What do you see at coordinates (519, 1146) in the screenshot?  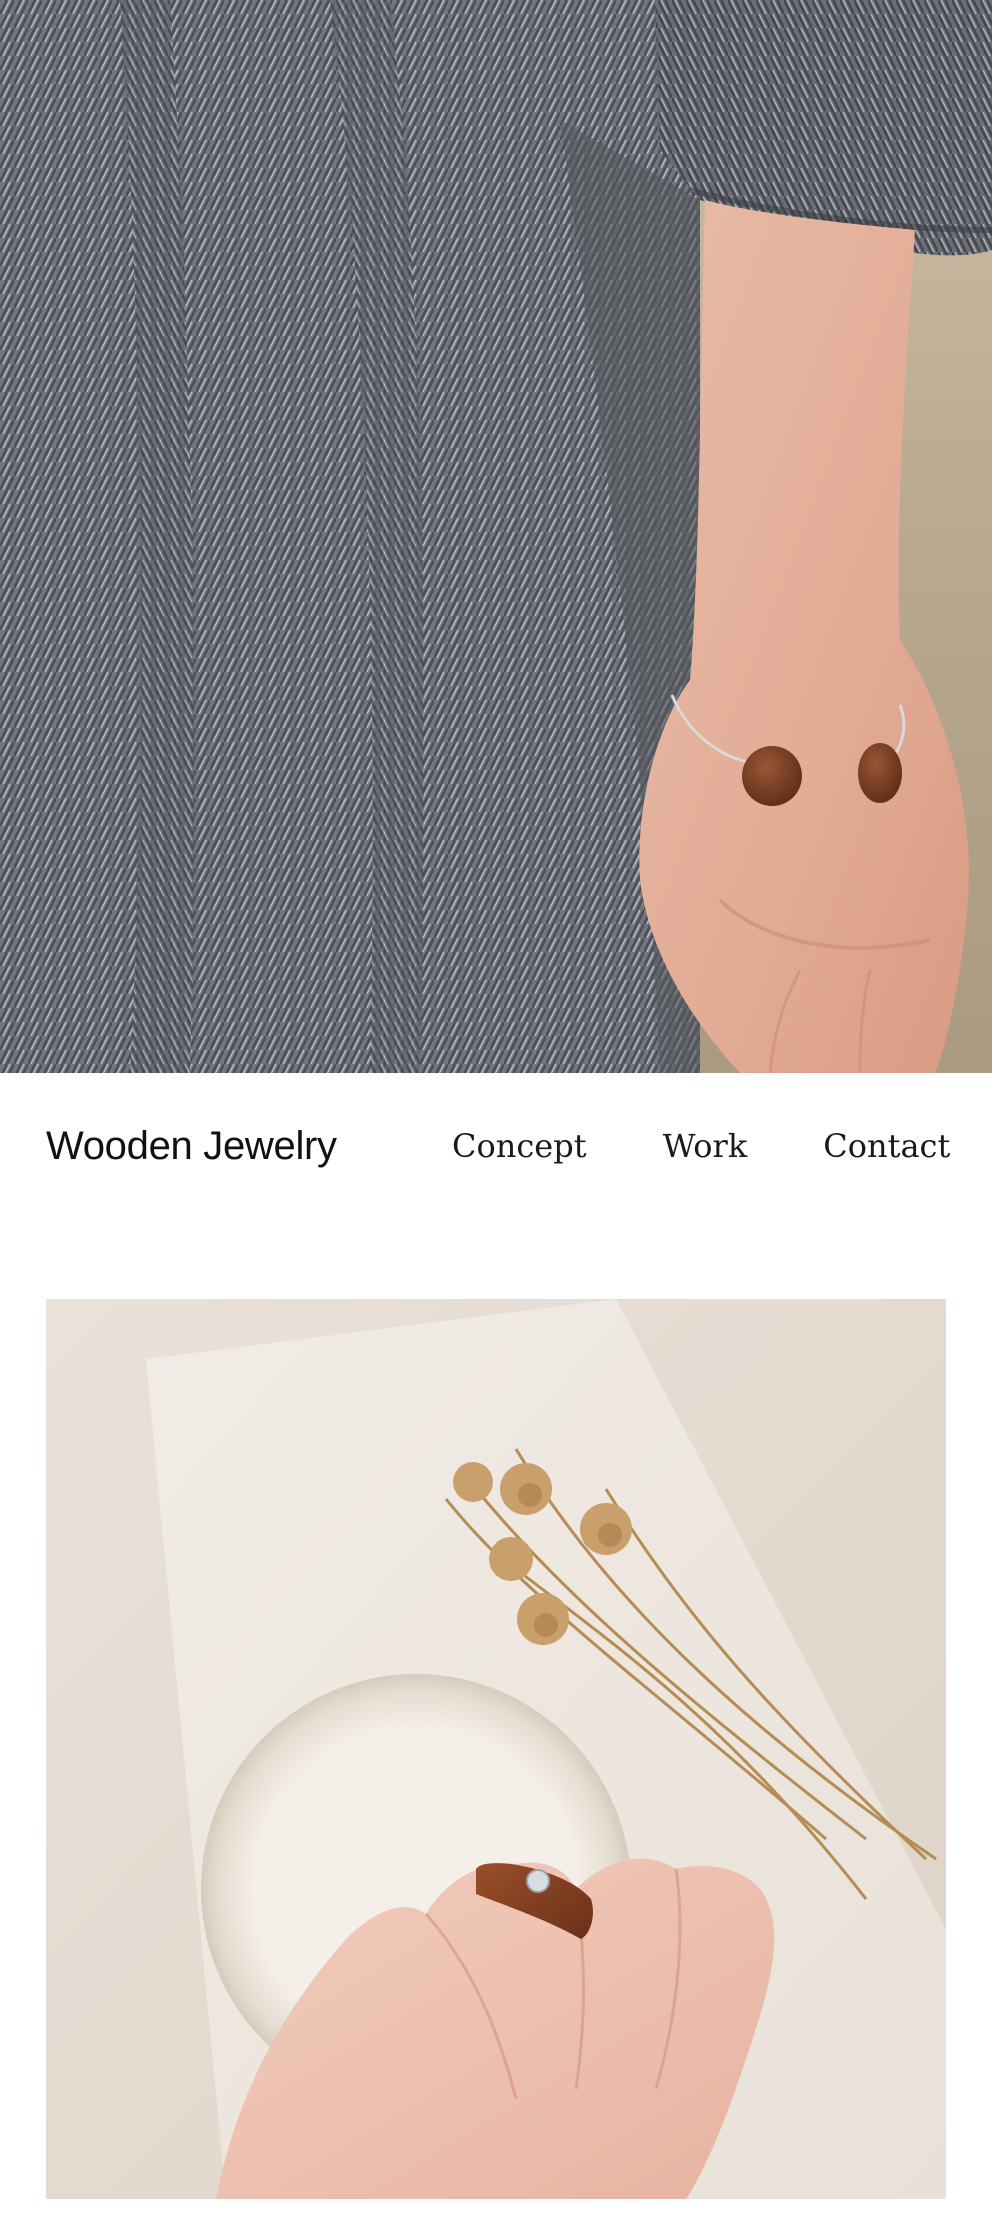 I see `nav-link-concept: Concept` at bounding box center [519, 1146].